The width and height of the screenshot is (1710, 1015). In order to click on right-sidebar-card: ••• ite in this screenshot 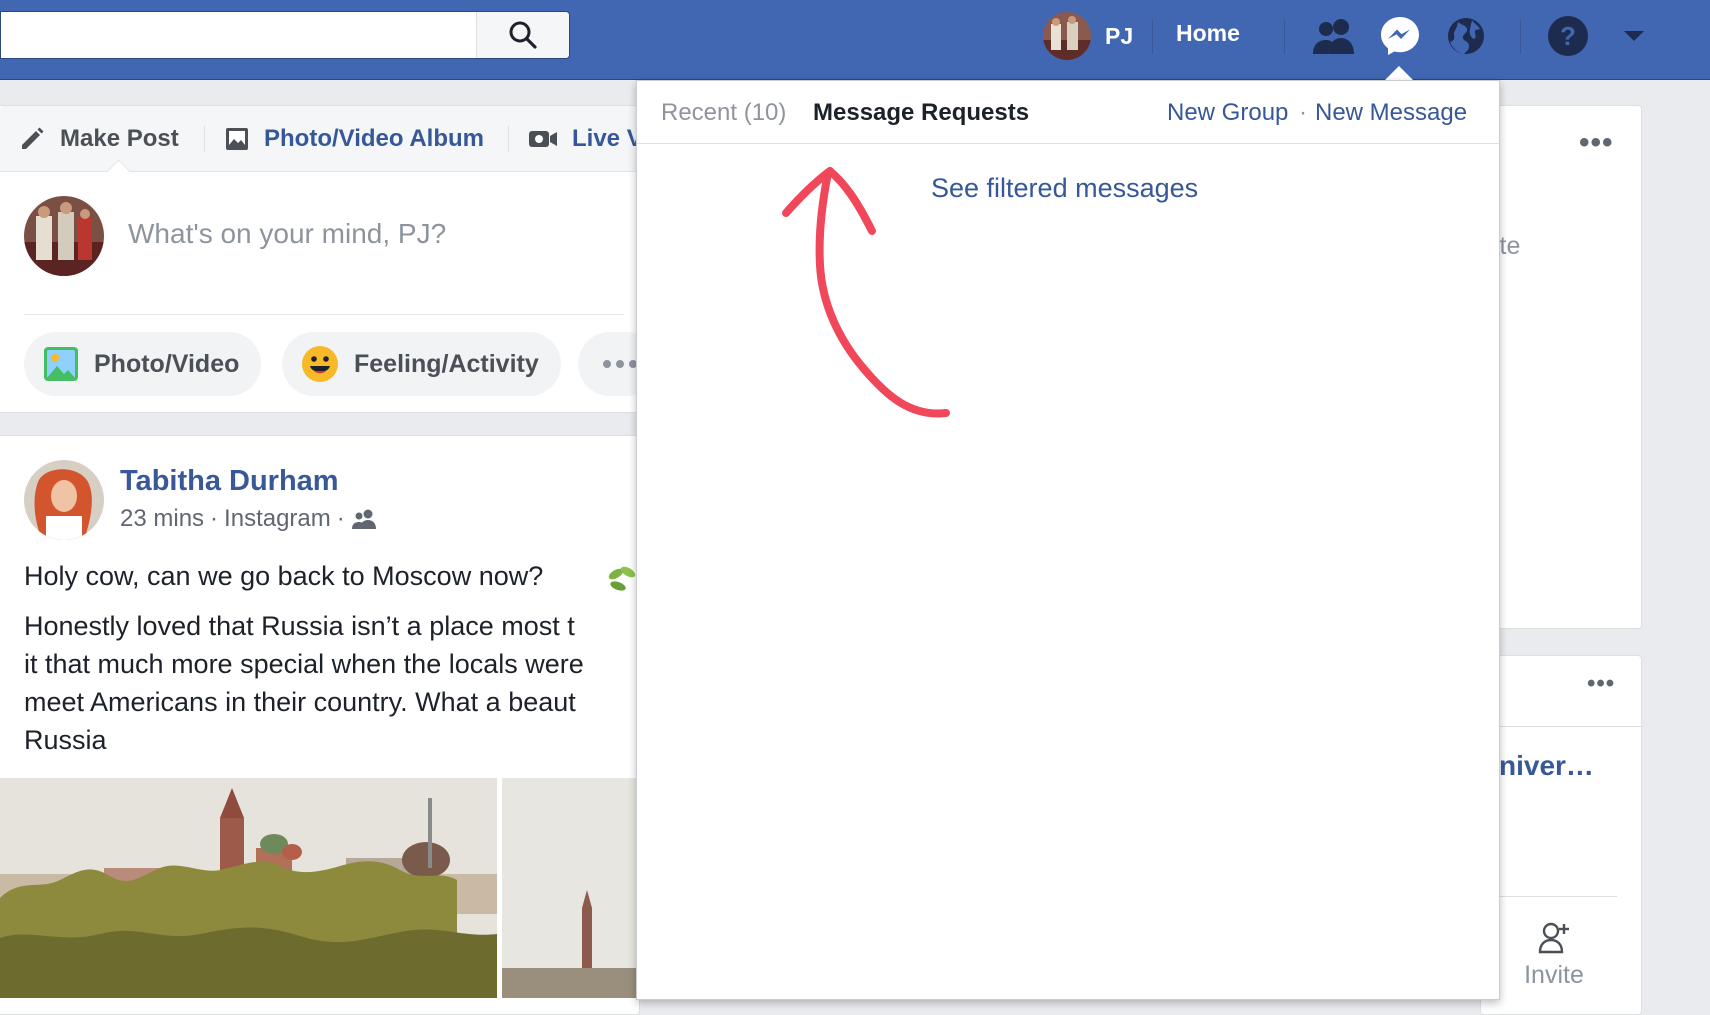, I will do `click(1561, 367)`.